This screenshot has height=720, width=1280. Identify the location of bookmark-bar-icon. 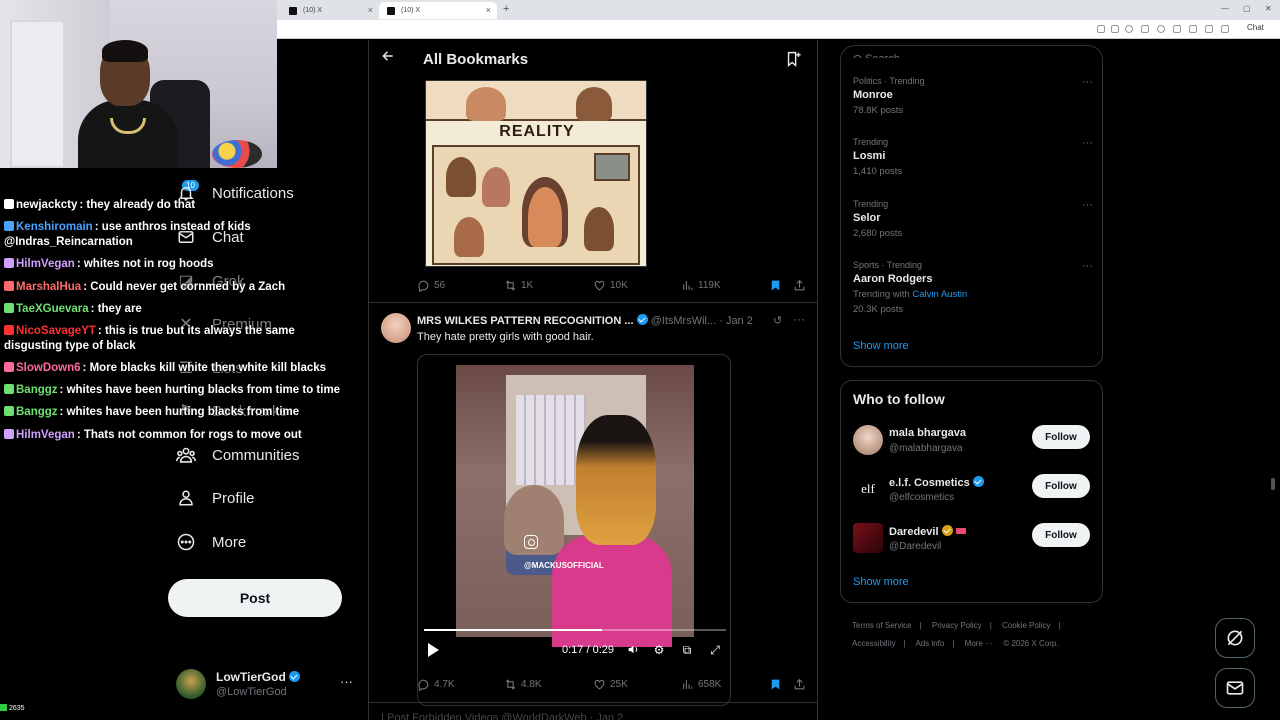
(1177, 29).